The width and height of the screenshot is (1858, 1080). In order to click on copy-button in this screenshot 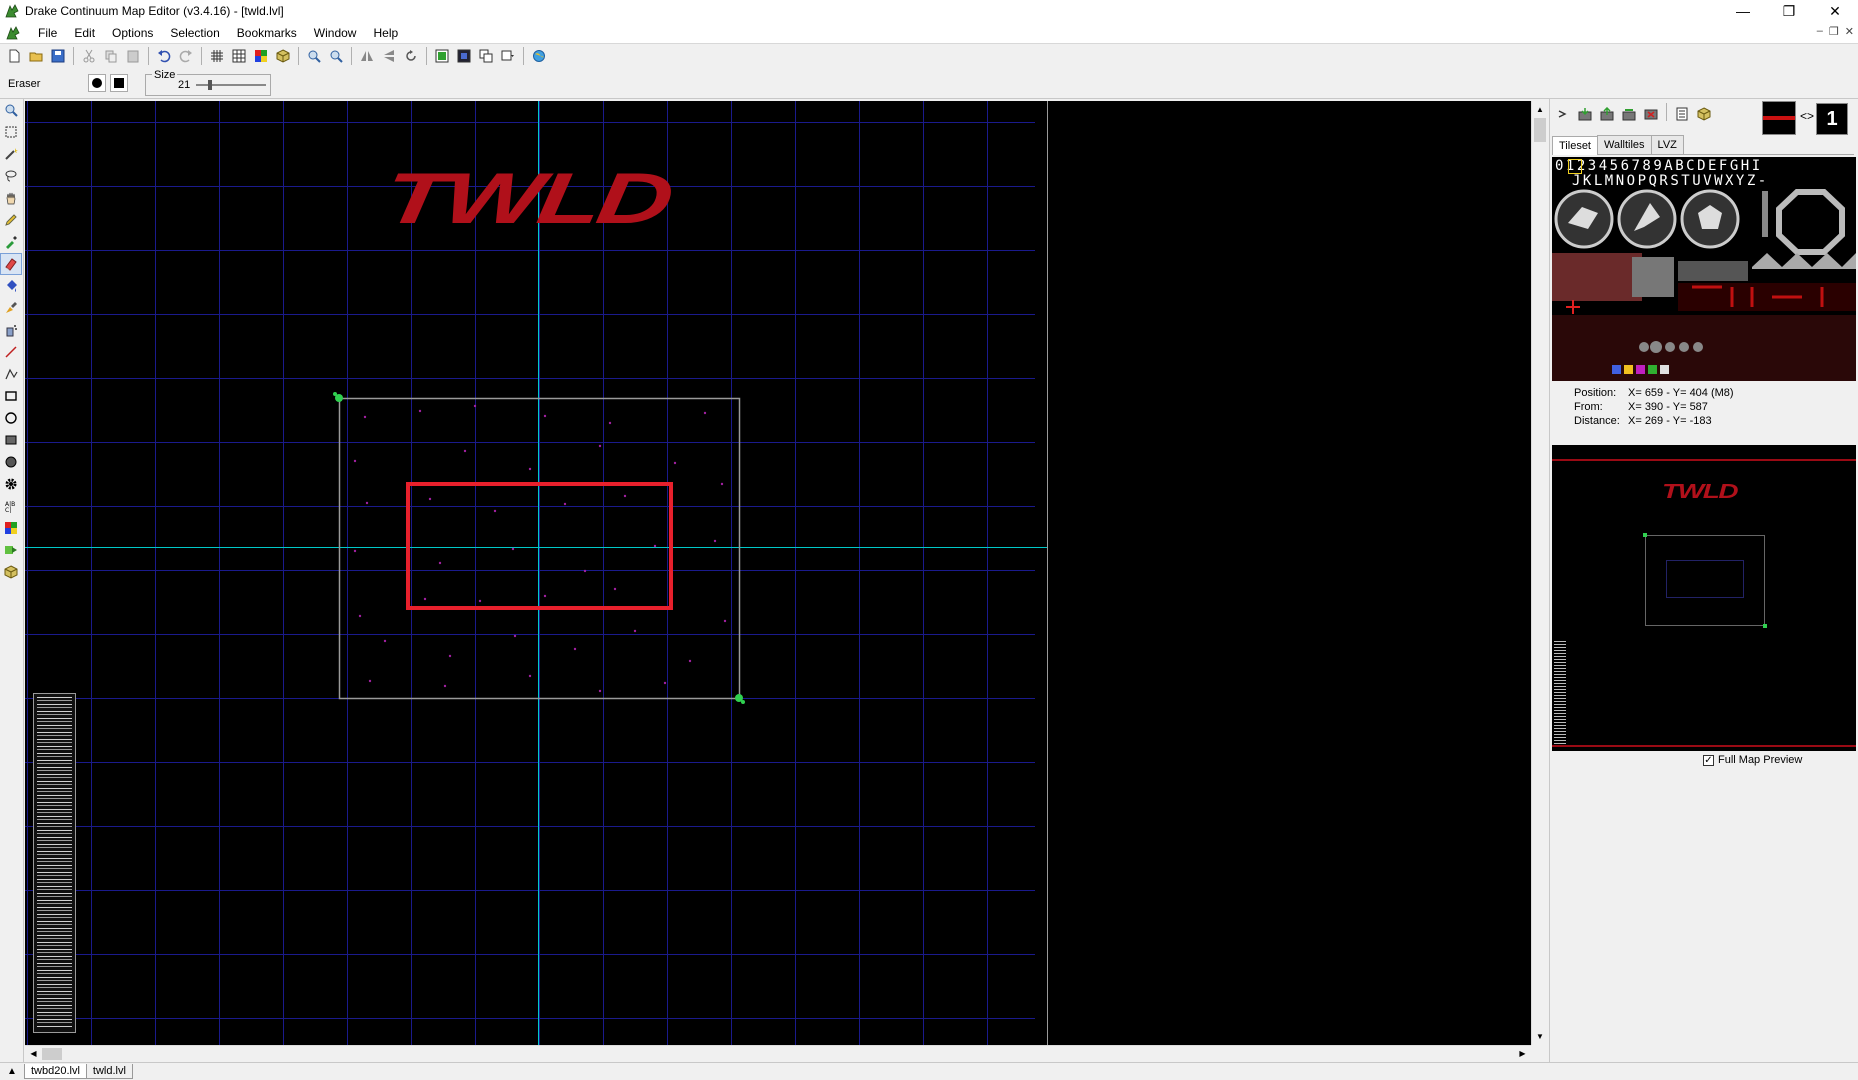, I will do `click(111, 56)`.